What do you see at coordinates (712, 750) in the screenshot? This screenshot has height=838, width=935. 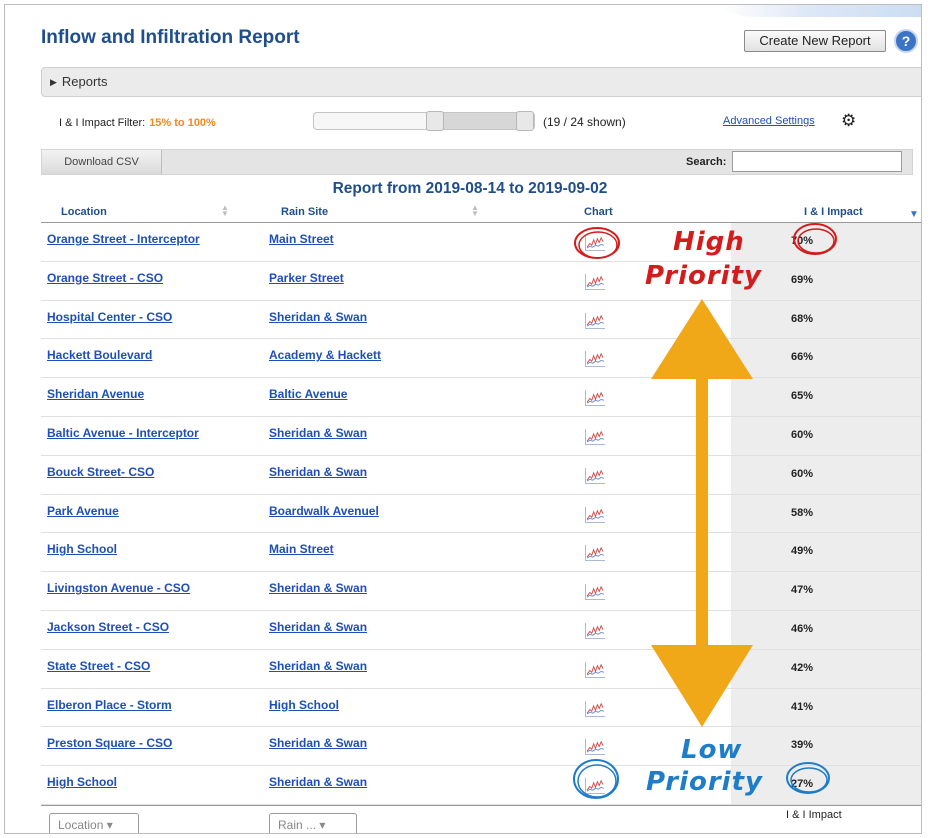 I see `low-priority-label-line1: Low` at bounding box center [712, 750].